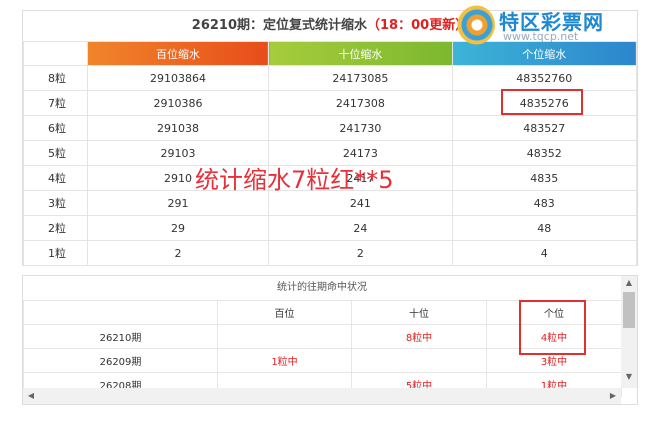 The image size is (652, 430). What do you see at coordinates (544, 78) in the screenshot?
I see `cell-units: 48352760` at bounding box center [544, 78].